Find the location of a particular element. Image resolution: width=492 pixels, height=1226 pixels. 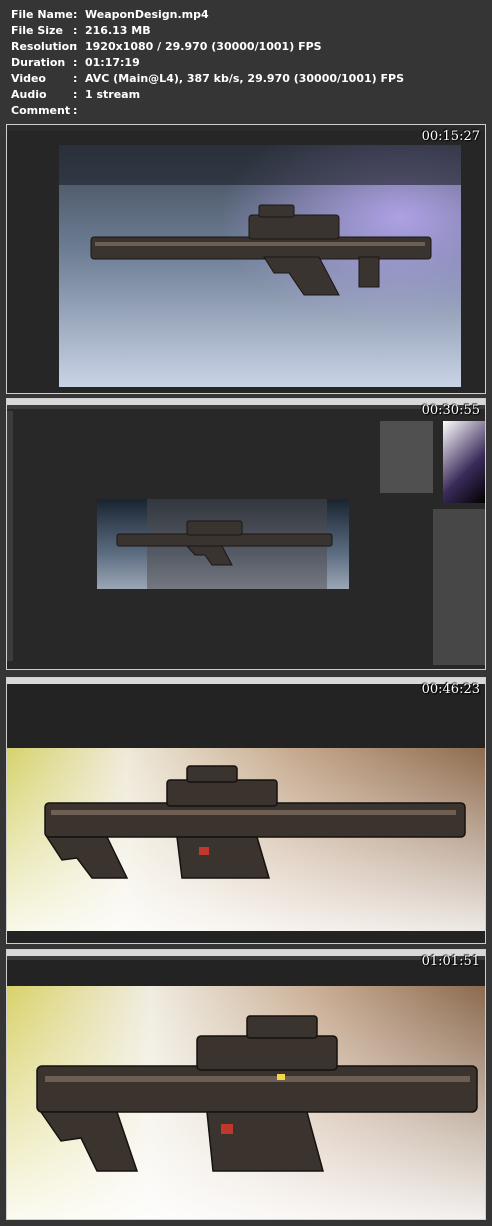

info-row-duration: Duration:01:17:19 is located at coordinates (75, 63).